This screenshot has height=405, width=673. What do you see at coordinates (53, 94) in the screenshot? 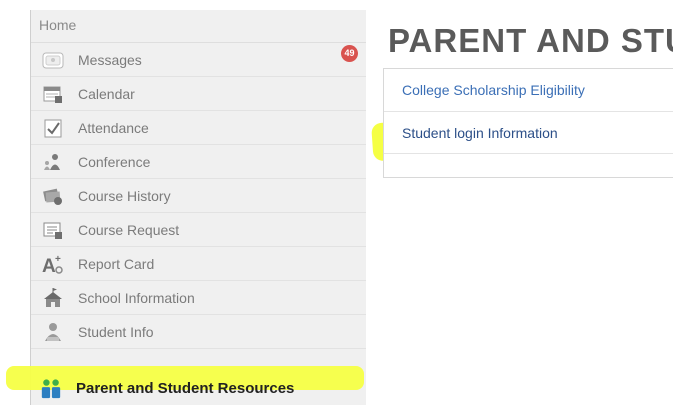
I see `calendar-icon` at bounding box center [53, 94].